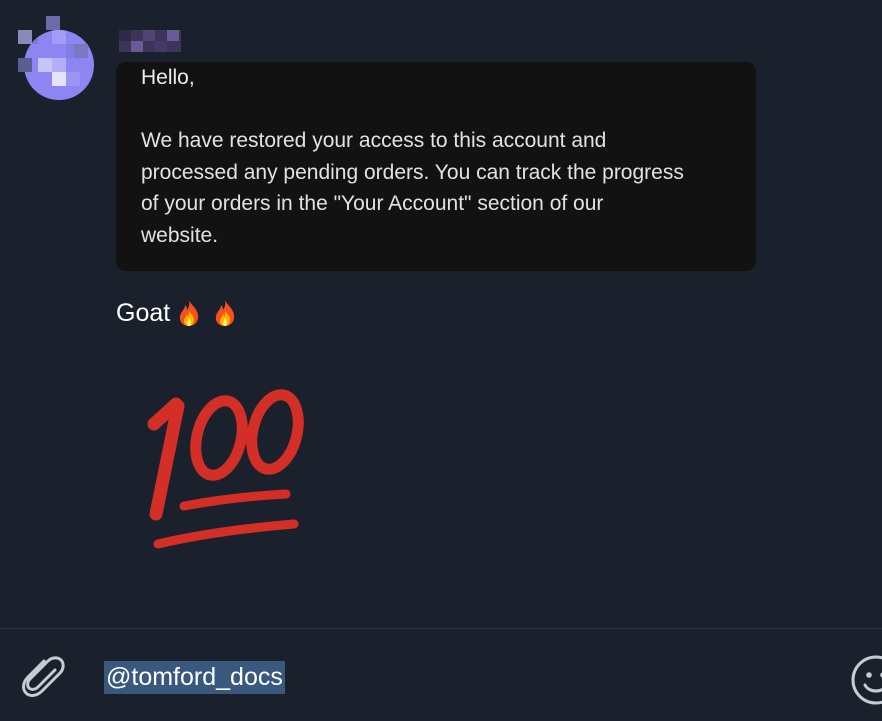  What do you see at coordinates (59, 65) in the screenshot?
I see `avatar` at bounding box center [59, 65].